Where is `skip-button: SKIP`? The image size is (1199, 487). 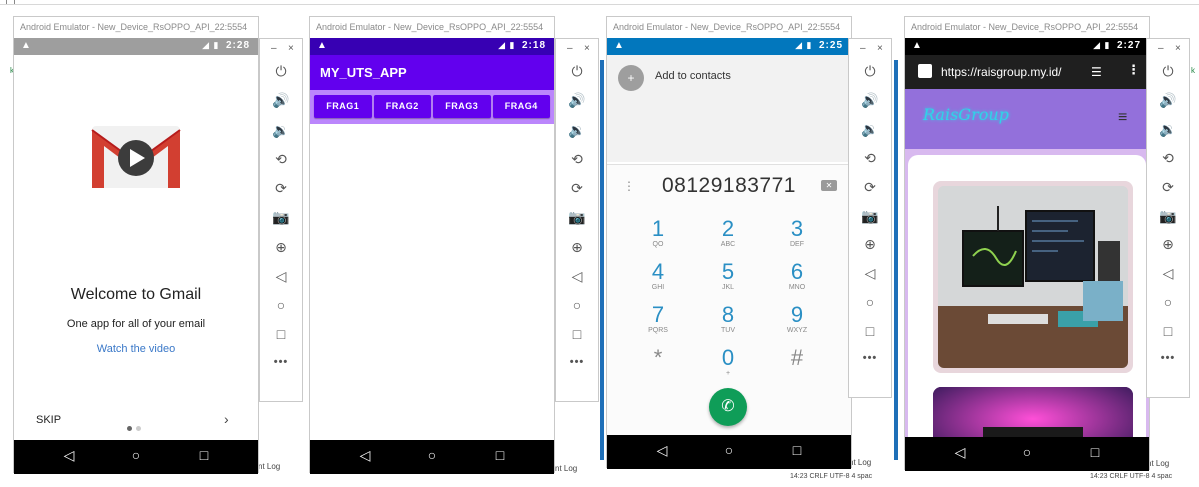 skip-button: SKIP is located at coordinates (48, 420).